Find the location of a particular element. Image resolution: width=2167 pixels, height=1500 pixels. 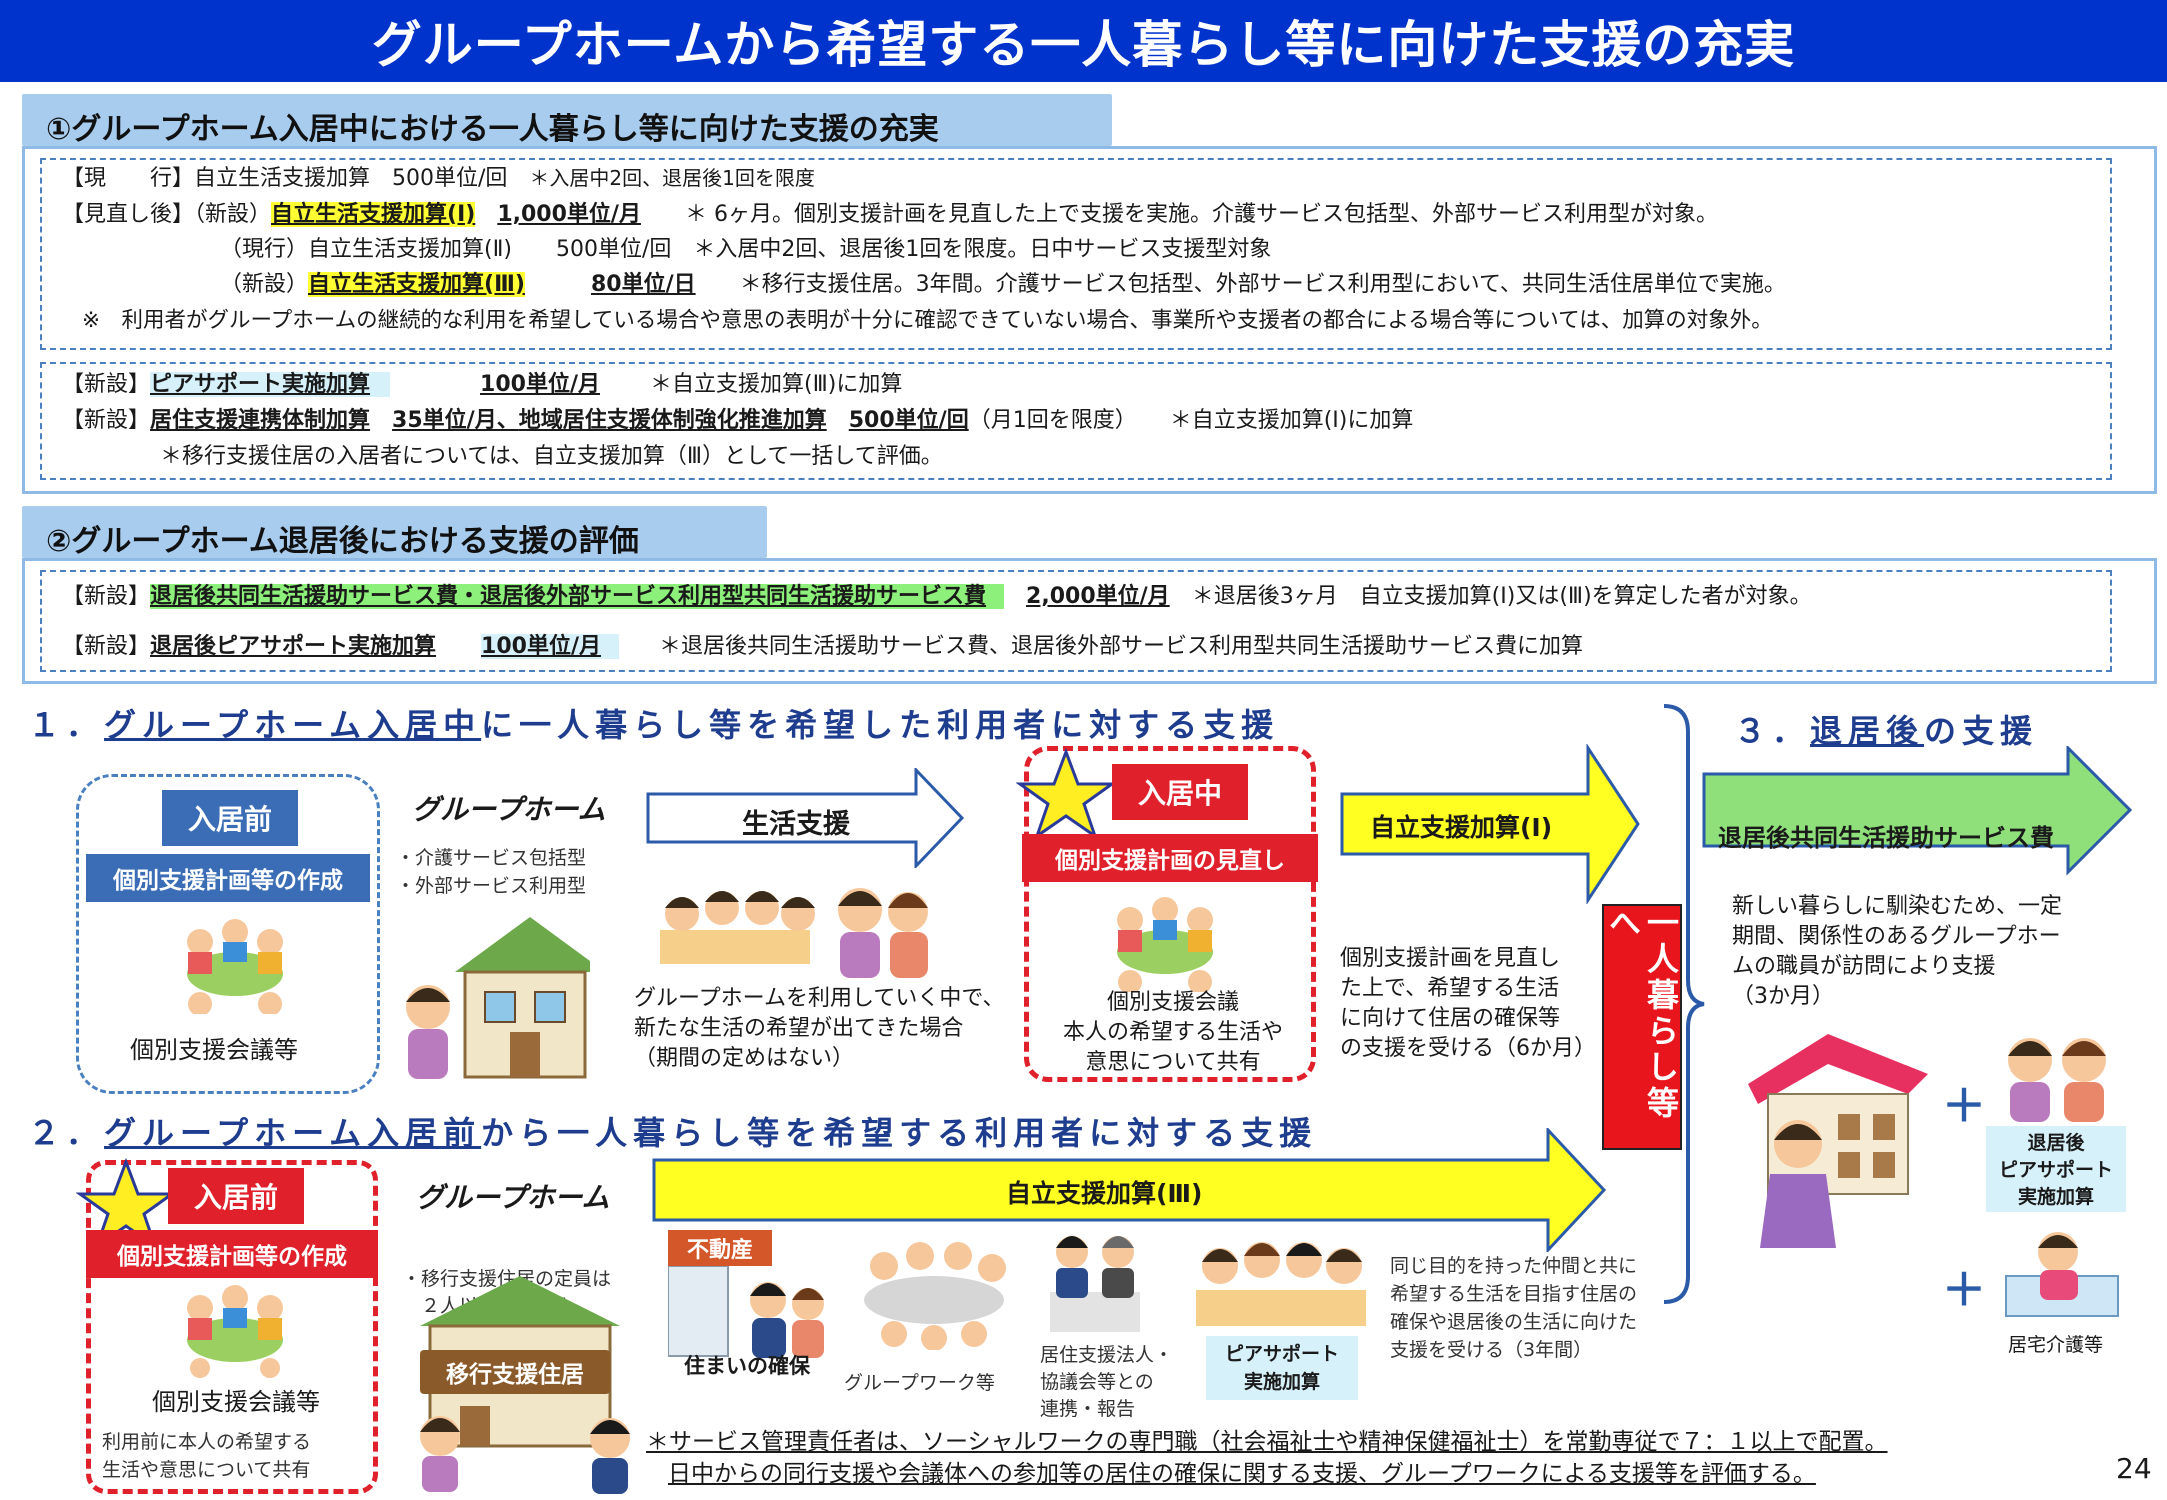

flow1-review-label: 個別支援計画の見直し is located at coordinates (1170, 858).